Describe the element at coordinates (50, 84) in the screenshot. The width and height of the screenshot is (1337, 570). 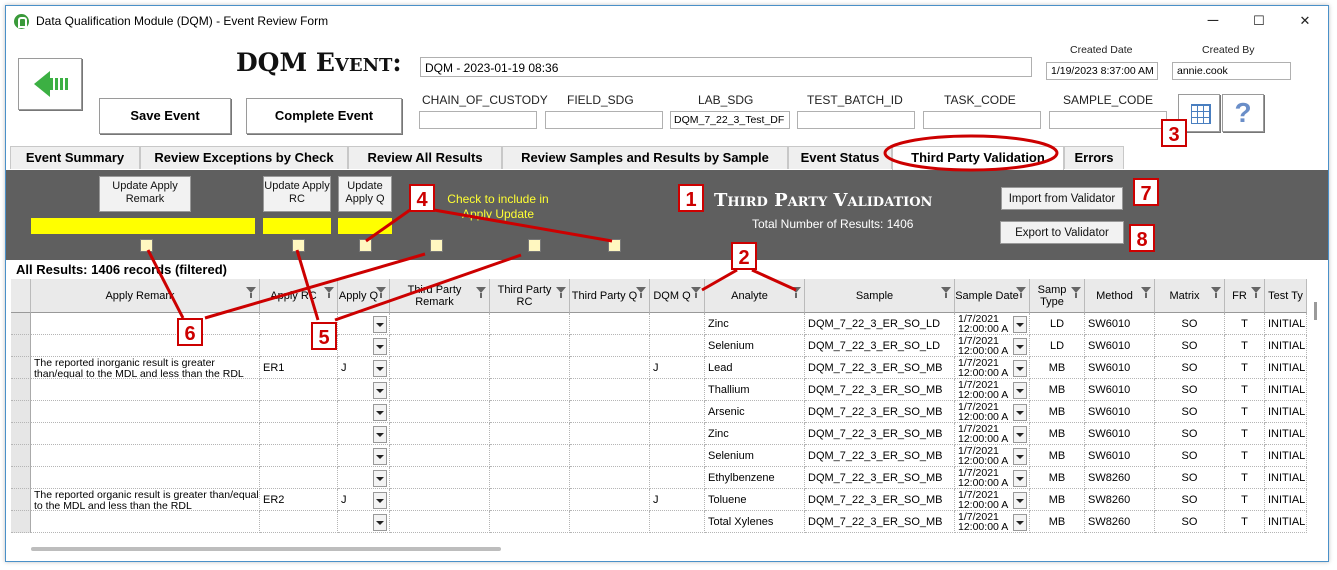
I see `back-button` at that location.